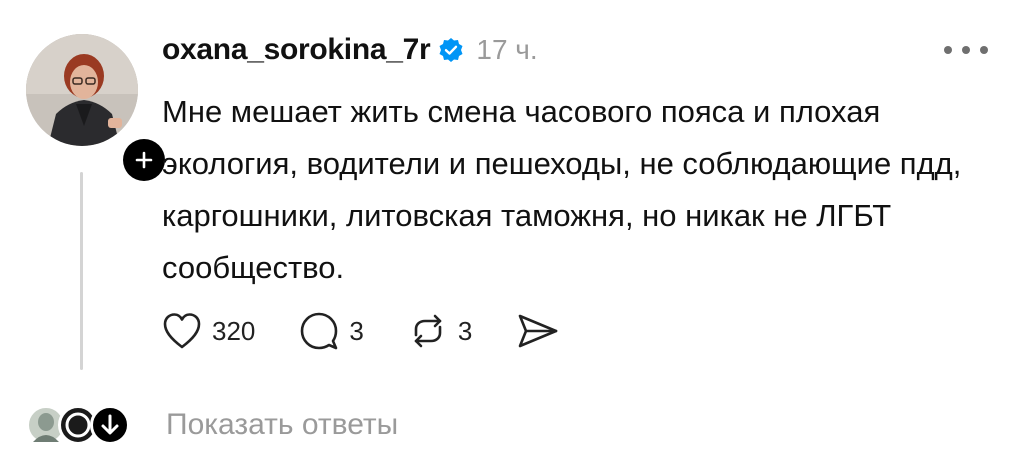 The image size is (1024, 465). What do you see at coordinates (81, 425) in the screenshot?
I see `reply-avatars` at bounding box center [81, 425].